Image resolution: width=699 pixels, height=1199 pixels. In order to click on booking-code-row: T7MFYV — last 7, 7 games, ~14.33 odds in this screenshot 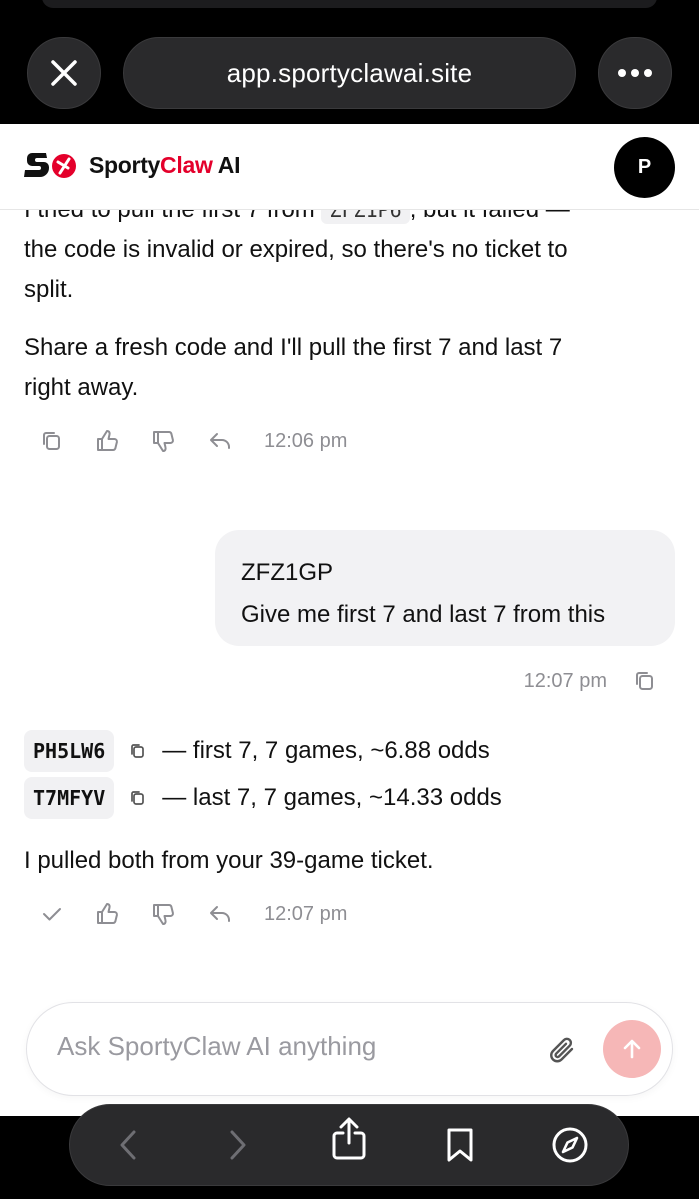, I will do `click(263, 798)`.